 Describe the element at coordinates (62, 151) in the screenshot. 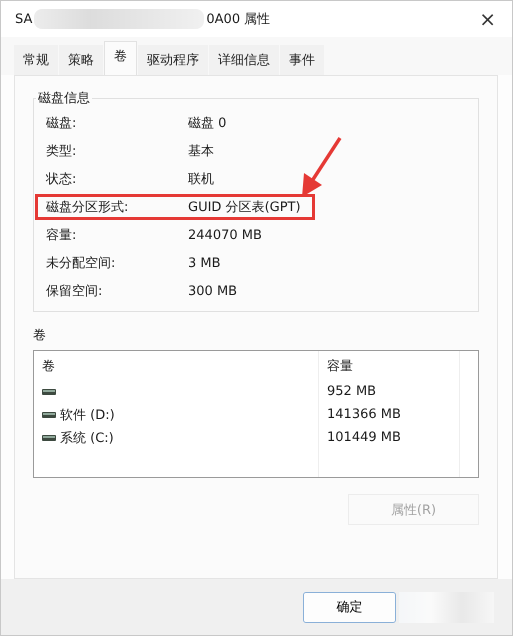

I see `field-label: 类型:` at that location.